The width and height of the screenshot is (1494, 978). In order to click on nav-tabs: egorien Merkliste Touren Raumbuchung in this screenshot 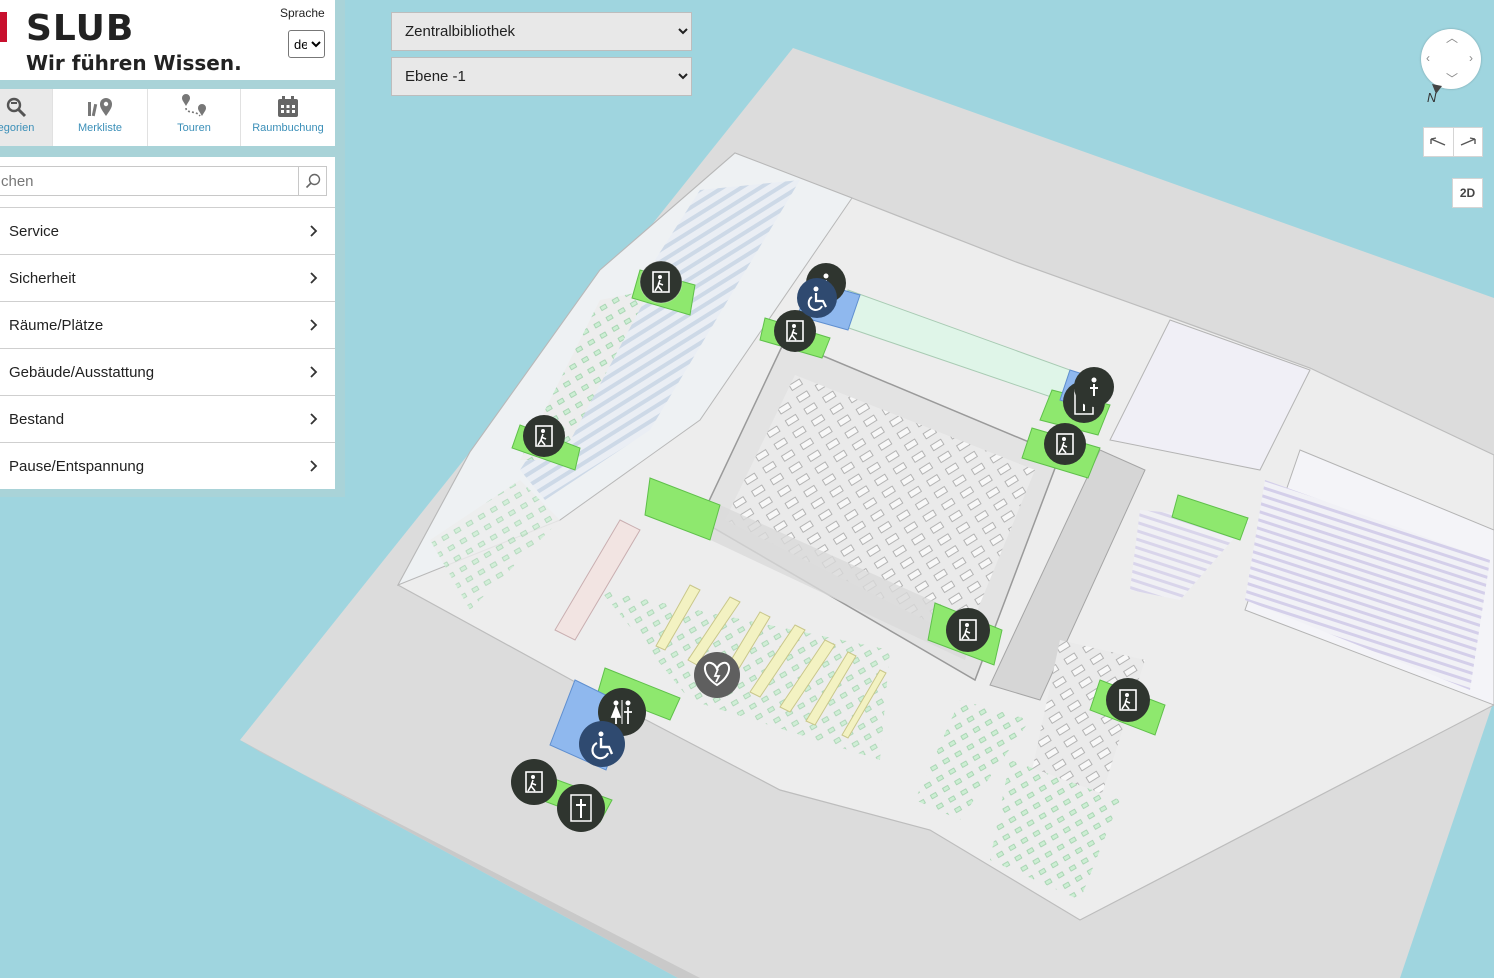, I will do `click(167, 117)`.